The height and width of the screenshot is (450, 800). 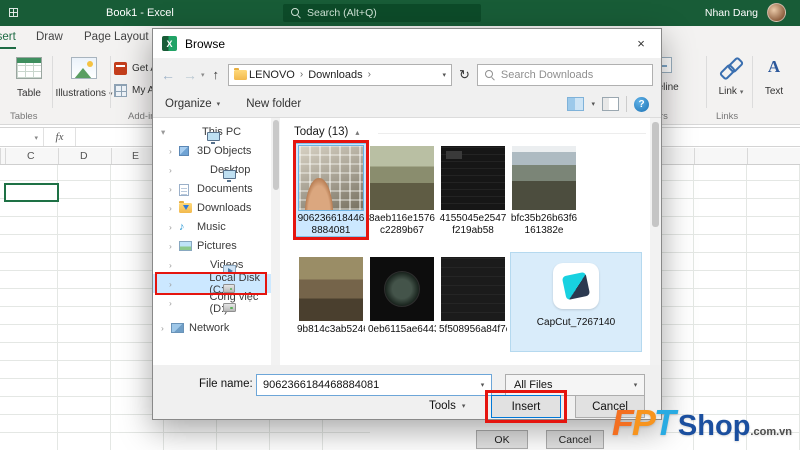 I want to click on close-icon: ×, so click(x=641, y=43).